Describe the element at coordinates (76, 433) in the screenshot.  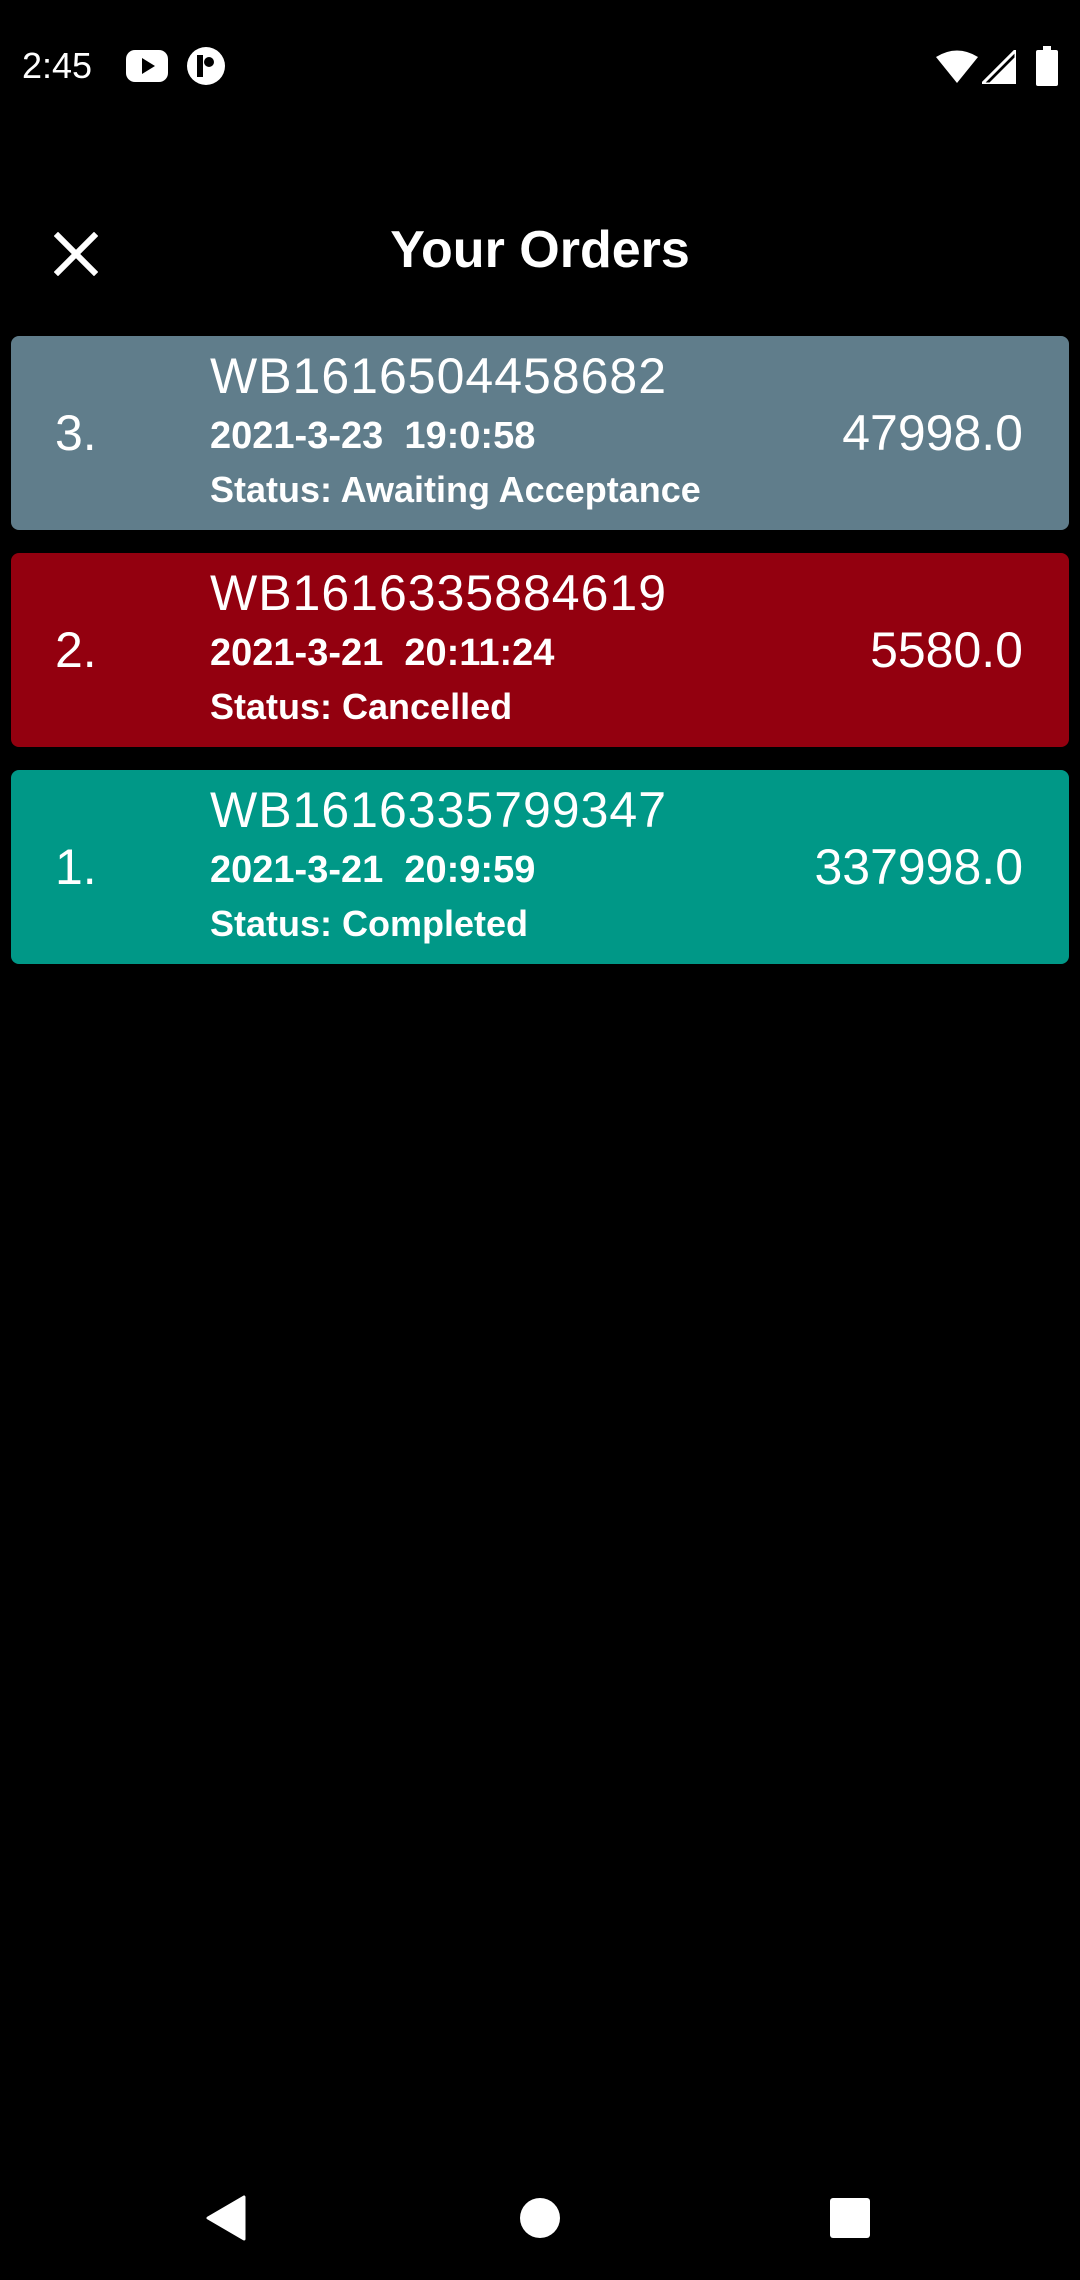
I see `order-index: 3.` at that location.